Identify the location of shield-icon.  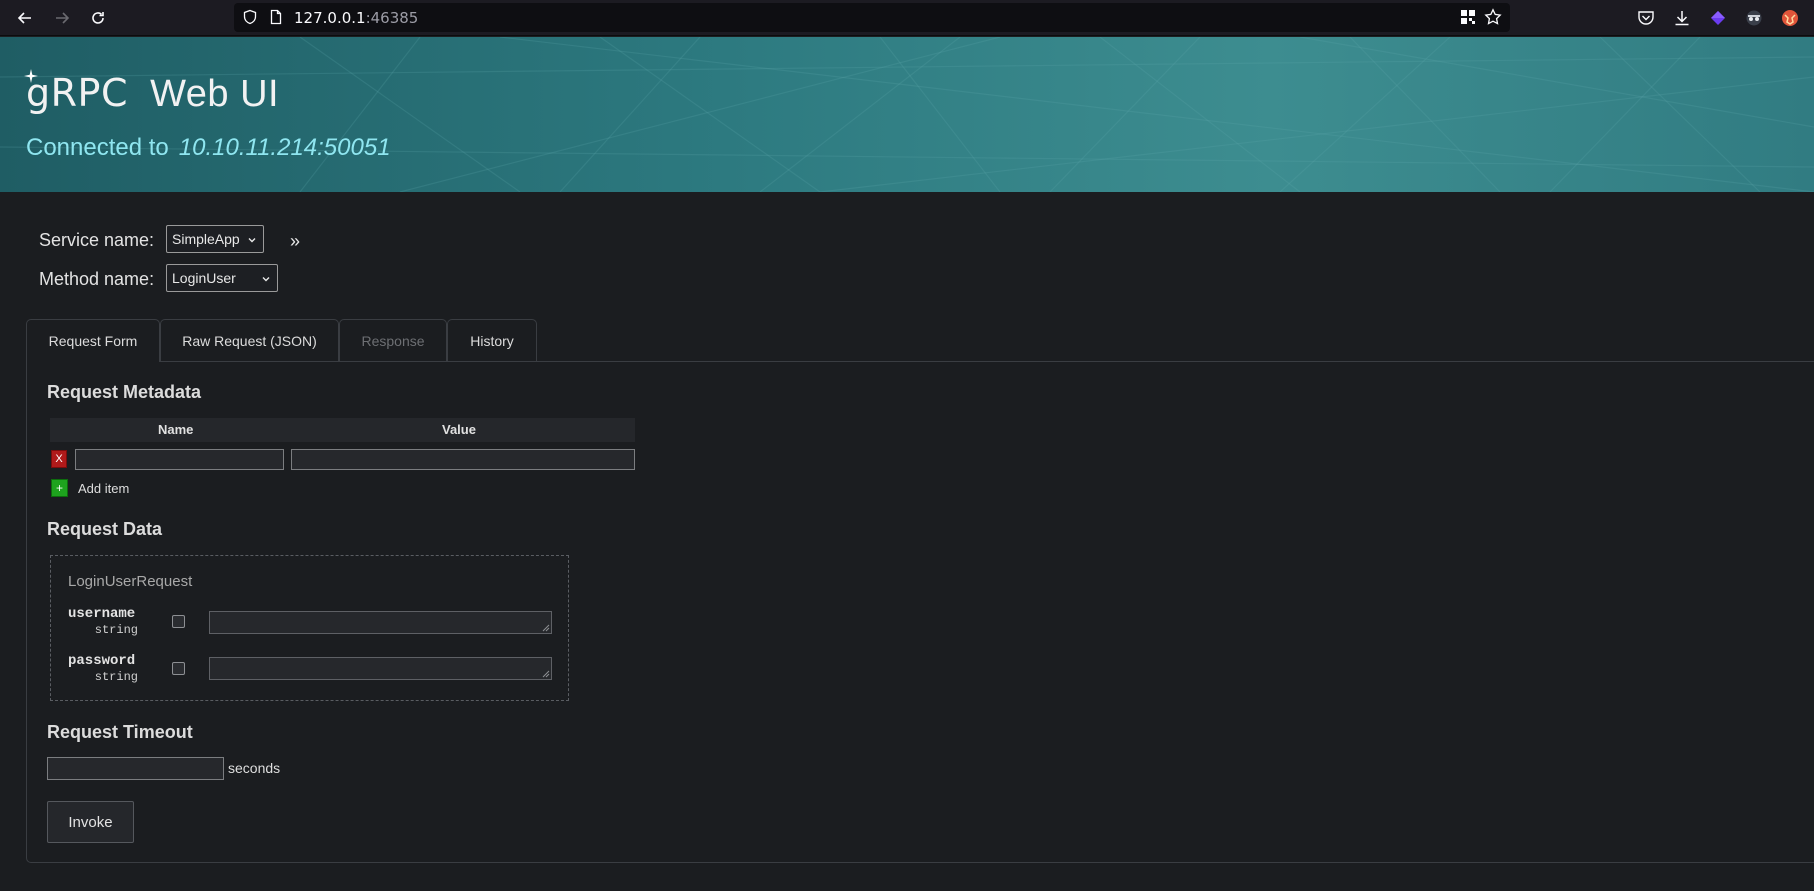
(250, 17).